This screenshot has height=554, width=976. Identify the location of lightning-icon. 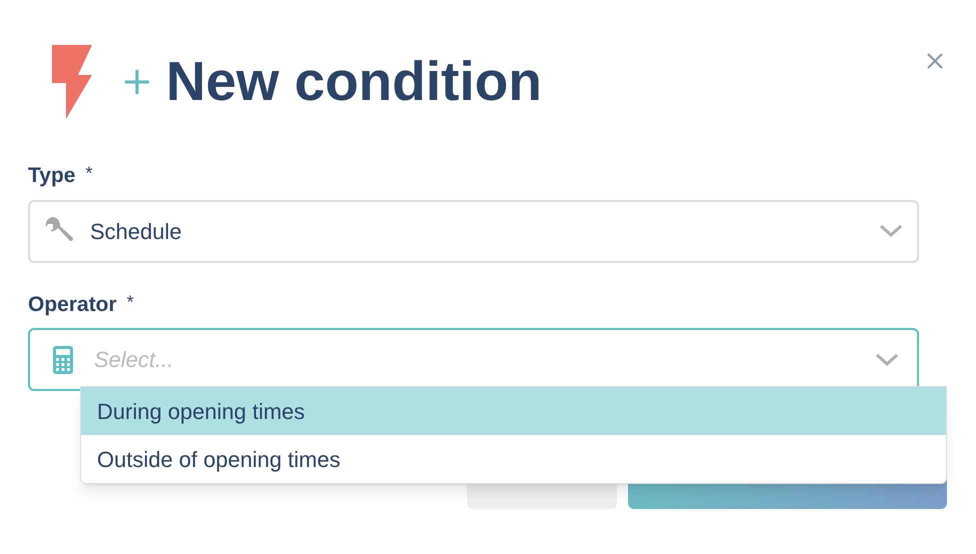
(72, 81).